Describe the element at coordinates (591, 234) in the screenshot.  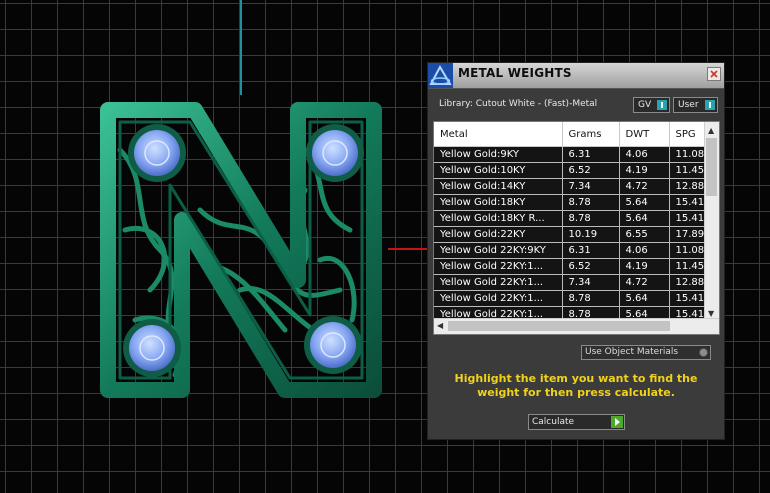
I see `cell-grams: 10.19` at that location.